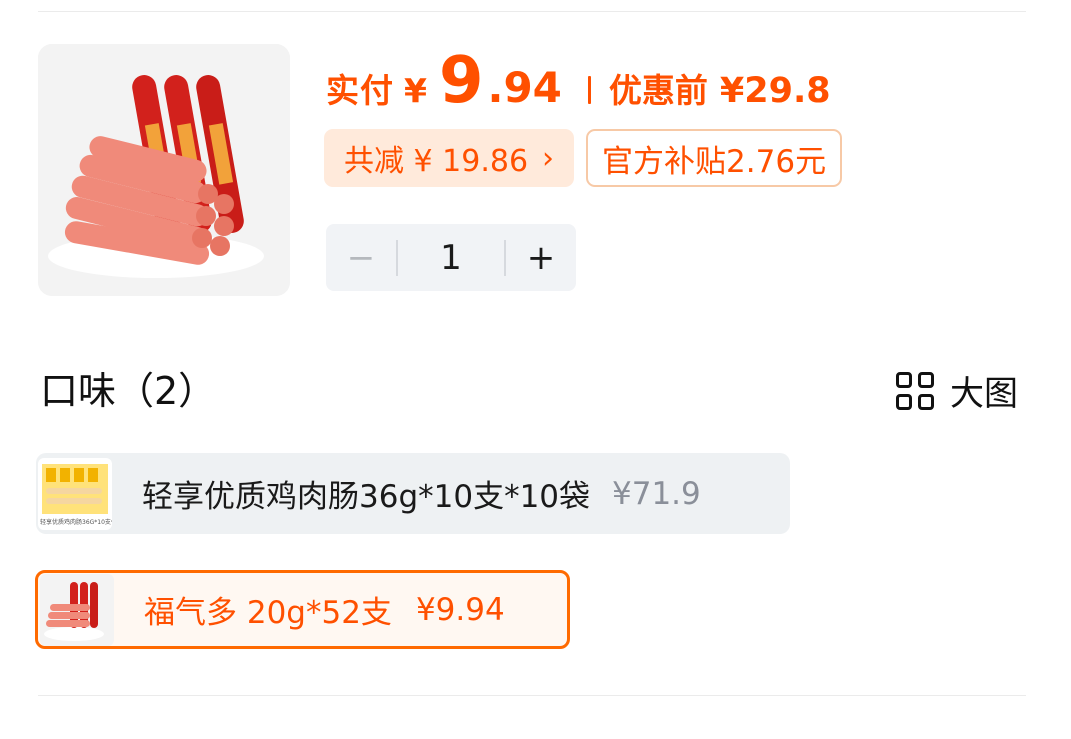 Image resolution: width=1071 pixels, height=739 pixels. What do you see at coordinates (532, 695) in the screenshot?
I see `bottom-divider` at bounding box center [532, 695].